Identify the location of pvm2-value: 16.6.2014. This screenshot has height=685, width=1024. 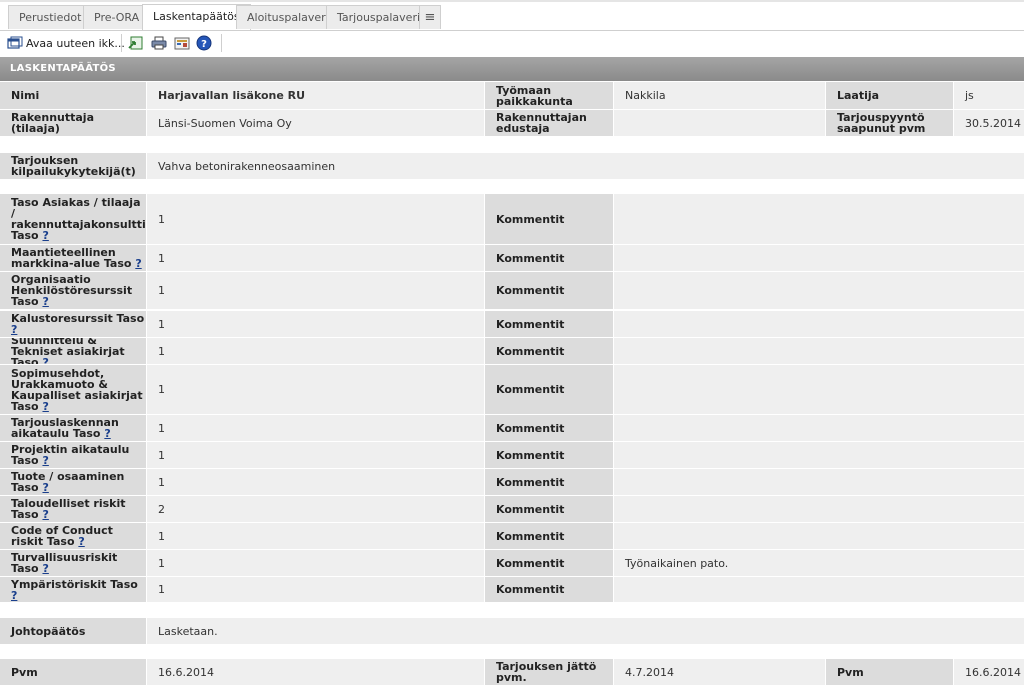
(989, 672).